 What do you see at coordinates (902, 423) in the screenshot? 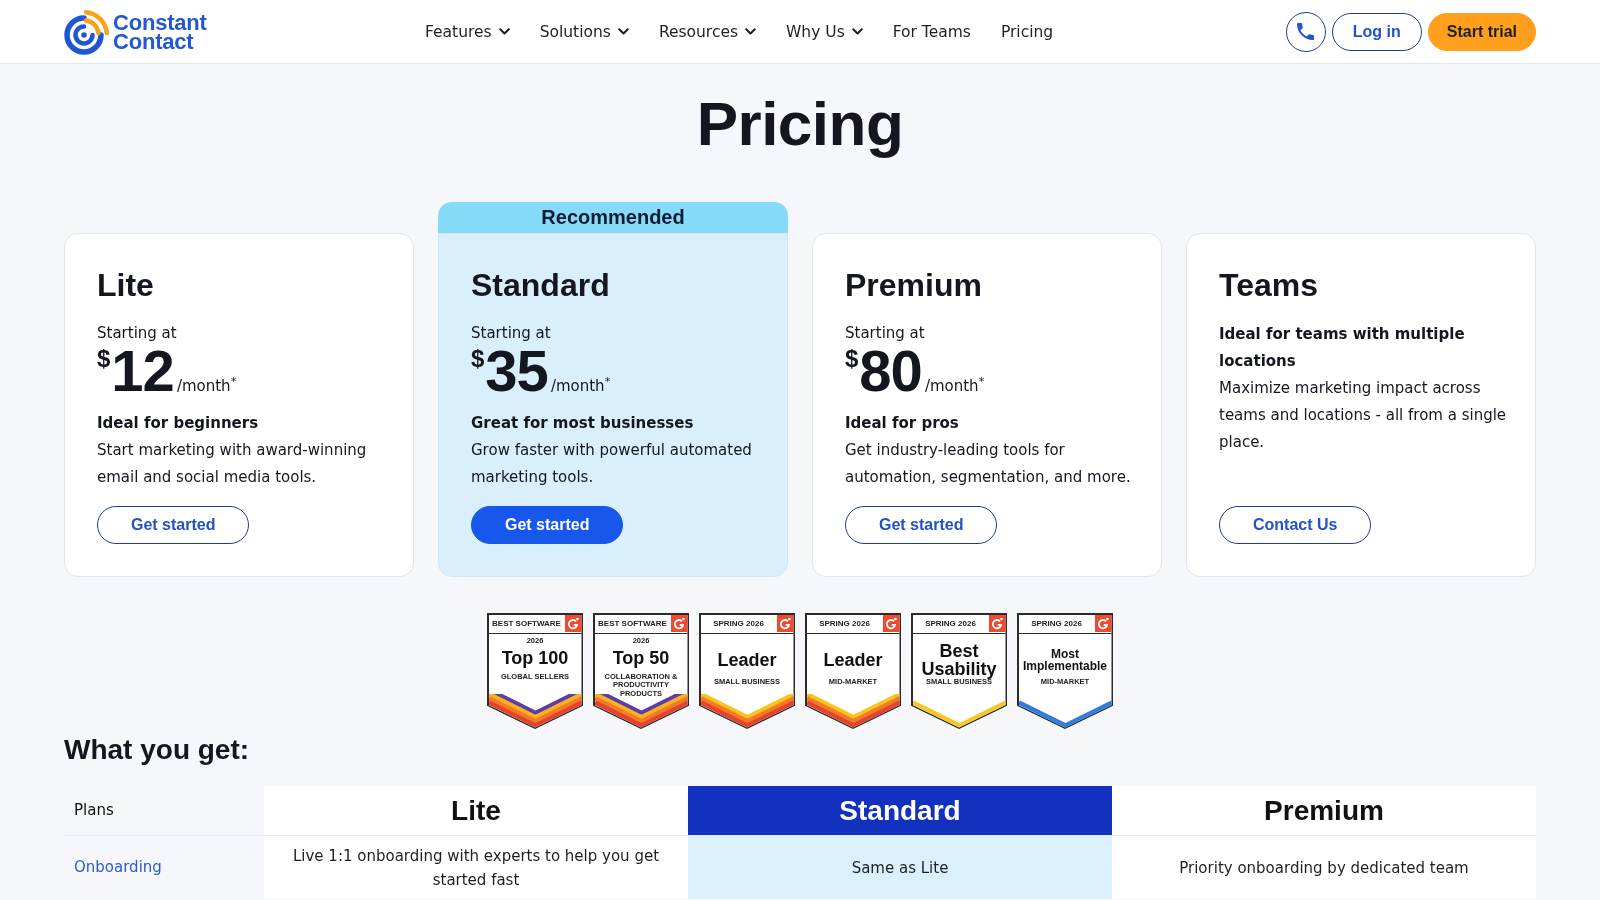
I see `plan-tagline: Ideal for pros` at bounding box center [902, 423].